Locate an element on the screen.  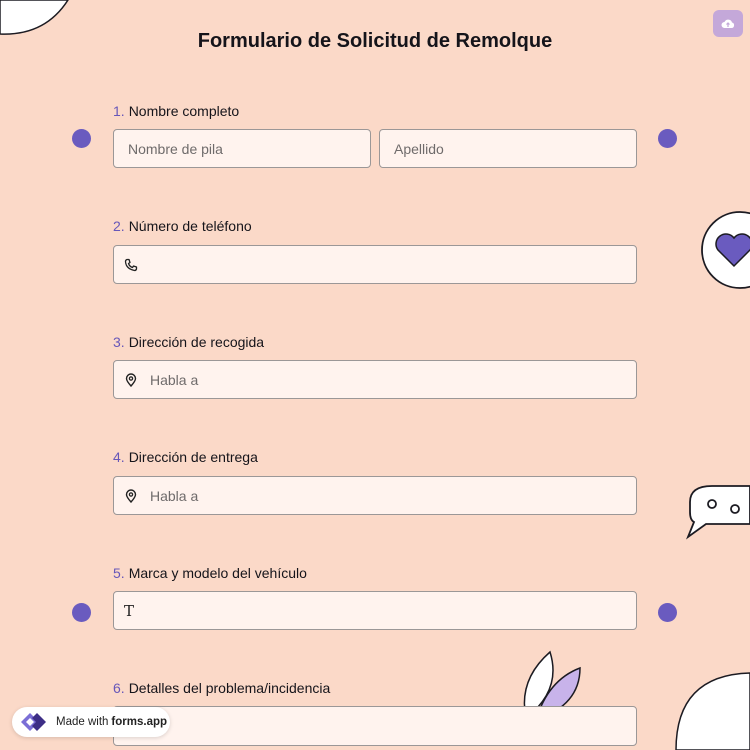
question-label-vehicle: 5. Marca y modelo del vehículo is located at coordinates (210, 573).